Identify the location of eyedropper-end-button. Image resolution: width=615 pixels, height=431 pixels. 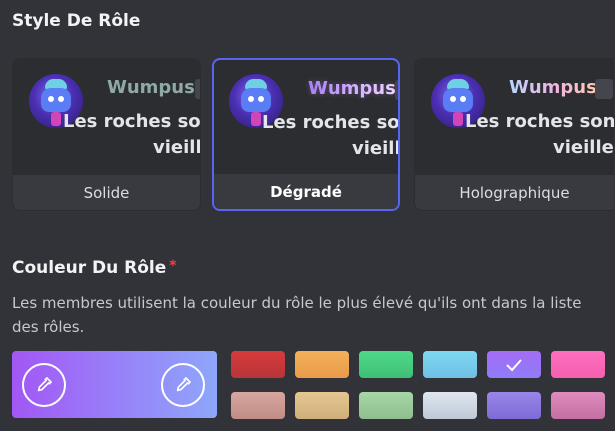
(183, 385).